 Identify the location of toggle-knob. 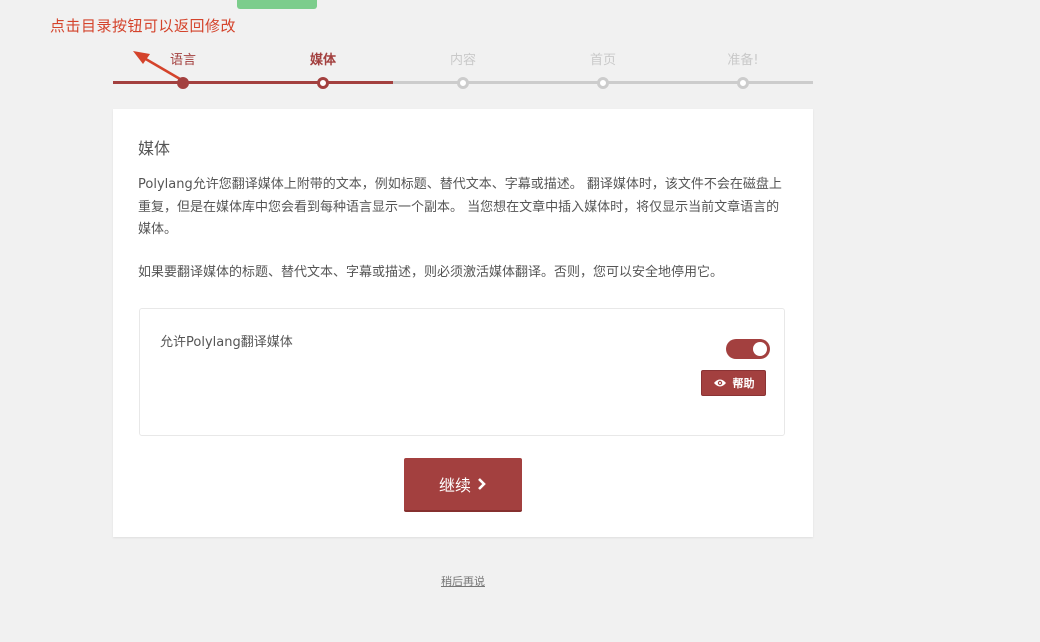
(760, 349).